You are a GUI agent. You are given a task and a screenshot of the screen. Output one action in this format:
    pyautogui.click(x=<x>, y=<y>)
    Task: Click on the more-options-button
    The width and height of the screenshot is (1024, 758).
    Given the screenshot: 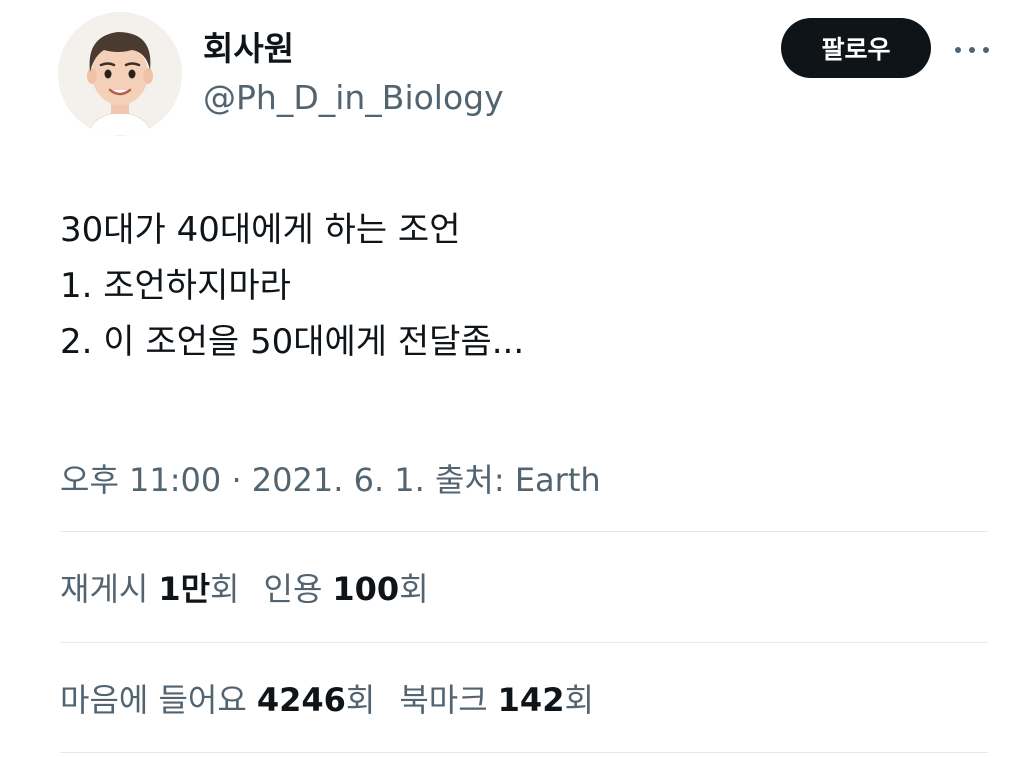 What is the action you would take?
    pyautogui.click(x=972, y=50)
    